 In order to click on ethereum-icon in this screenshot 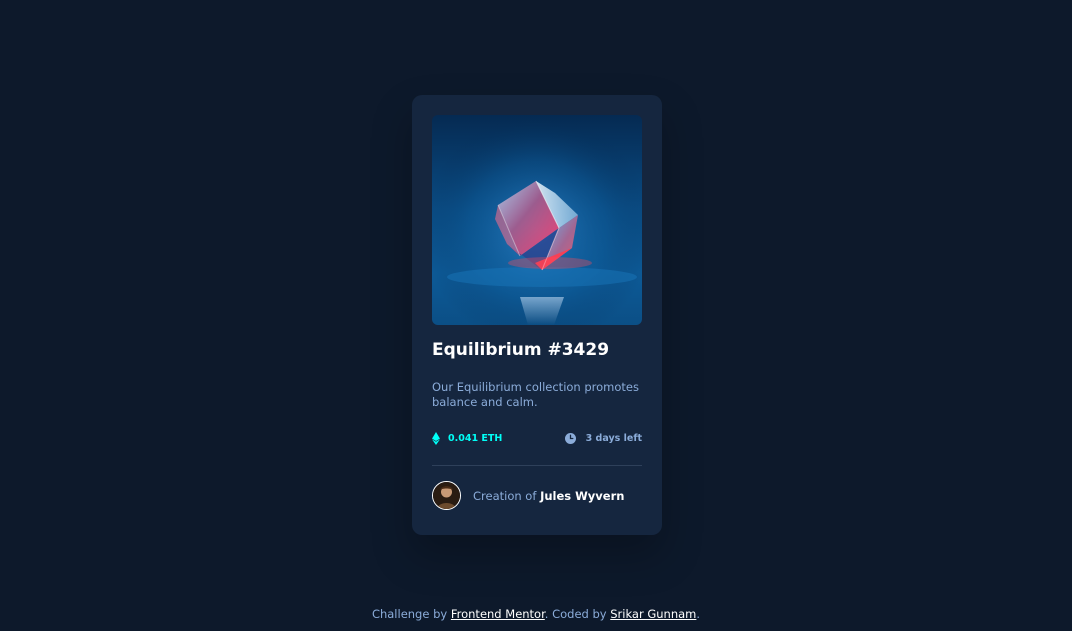, I will do `click(436, 438)`.